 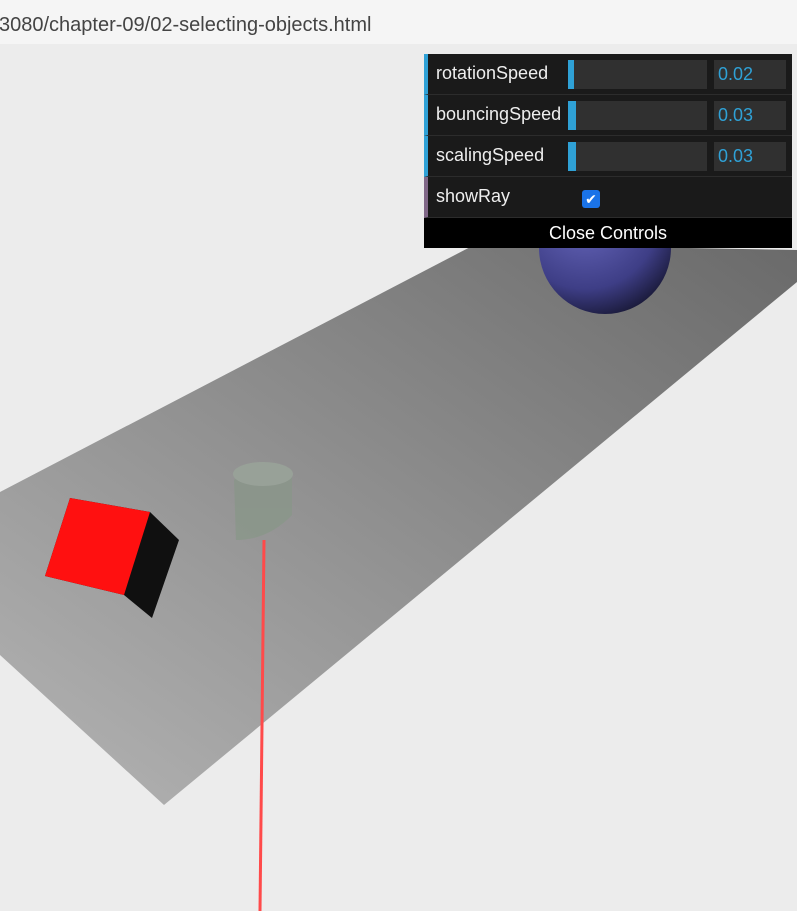 I want to click on close-controls-button: Close Controls, so click(x=608, y=233).